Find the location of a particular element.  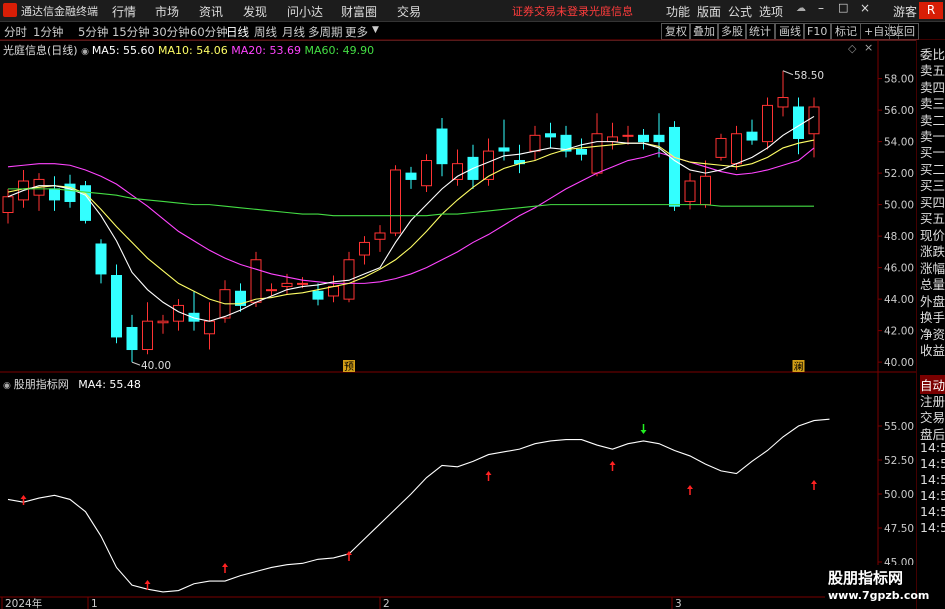

y-tick-label: 42.00 is located at coordinates (899, 332).